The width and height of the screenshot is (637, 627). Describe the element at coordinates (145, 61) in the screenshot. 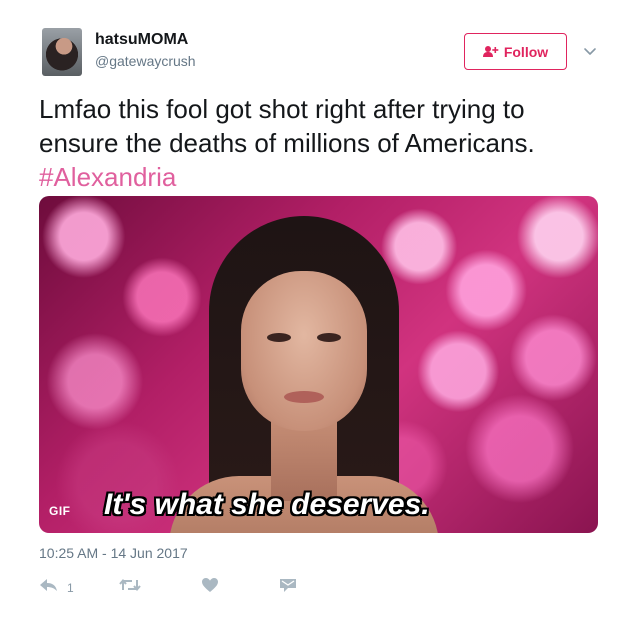

I see `user-handle: @gatewaycrush` at that location.